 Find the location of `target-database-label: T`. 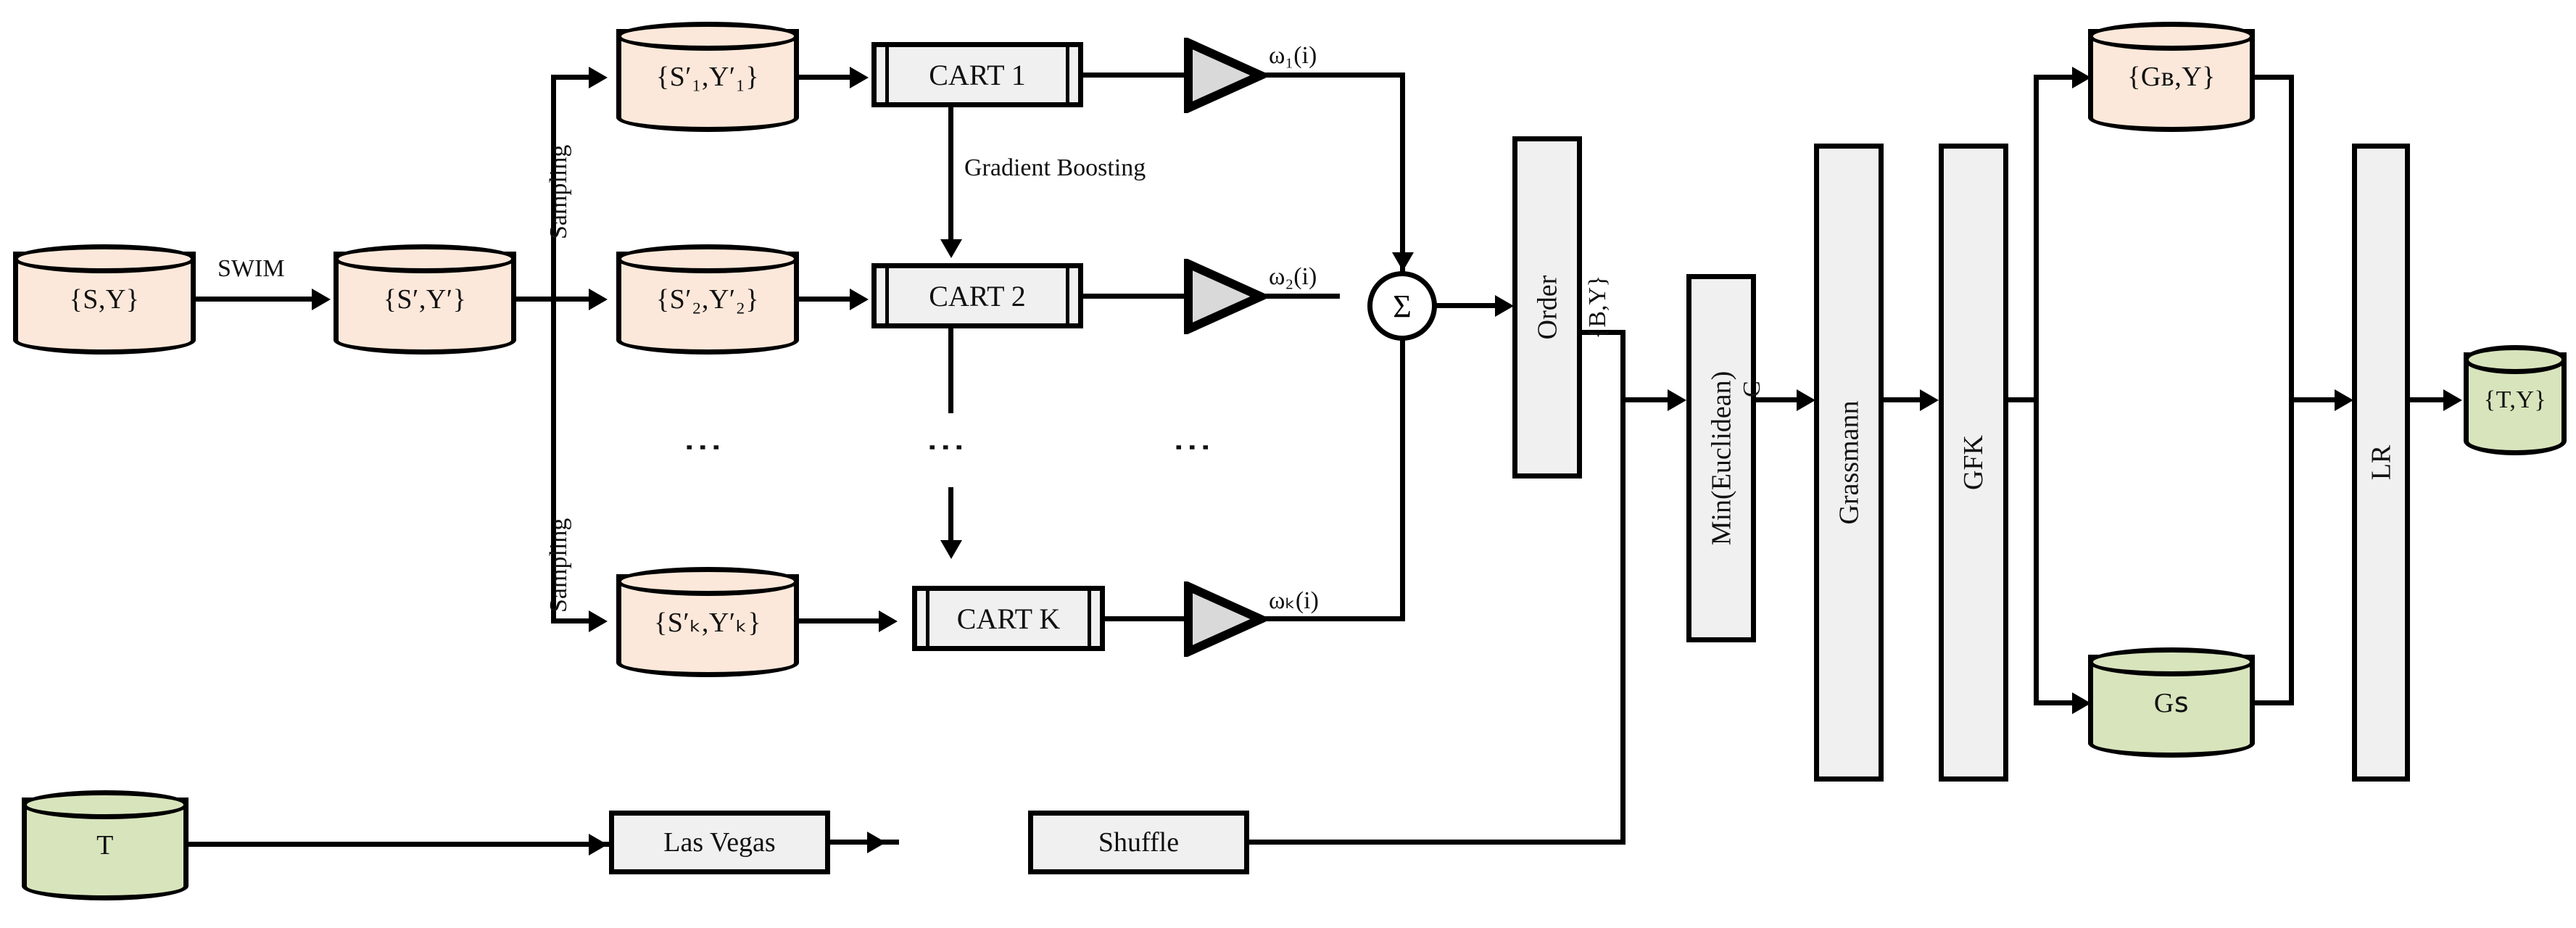

target-database-label: T is located at coordinates (105, 845).